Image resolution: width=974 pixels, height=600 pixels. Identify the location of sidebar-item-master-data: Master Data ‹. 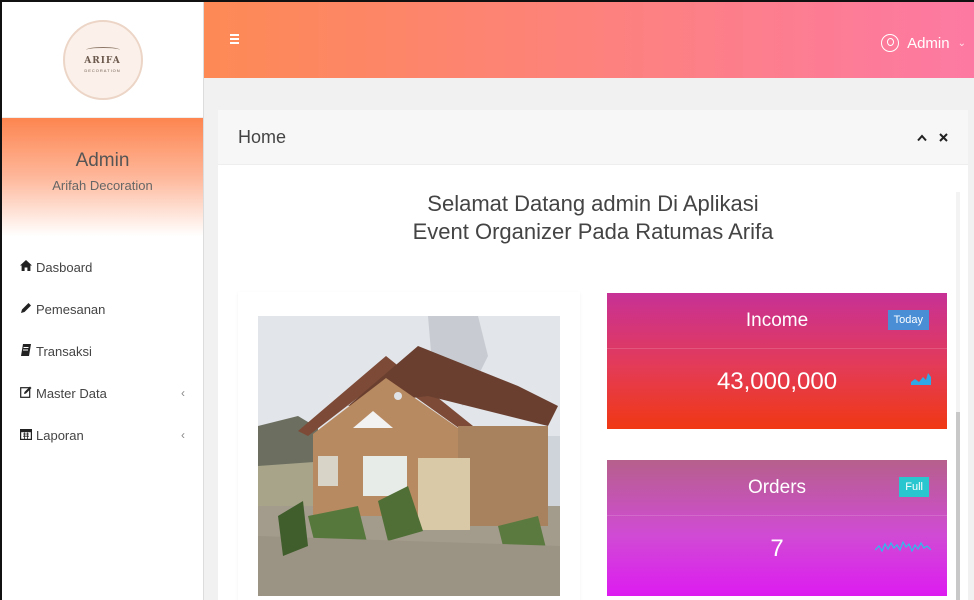
(102, 393).